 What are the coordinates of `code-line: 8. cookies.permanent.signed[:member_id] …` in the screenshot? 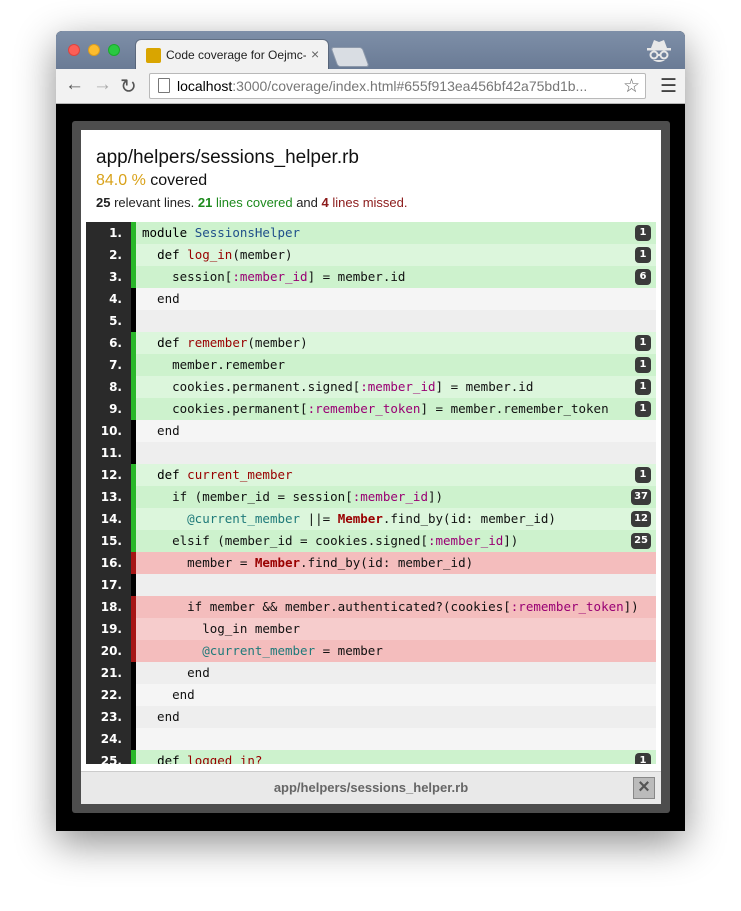 It's located at (371, 387).